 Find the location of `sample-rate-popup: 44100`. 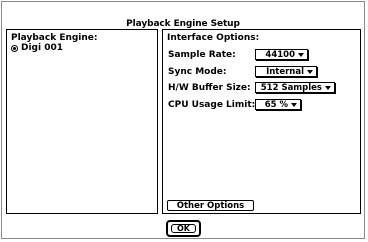

sample-rate-popup: 44100 is located at coordinates (281, 54).